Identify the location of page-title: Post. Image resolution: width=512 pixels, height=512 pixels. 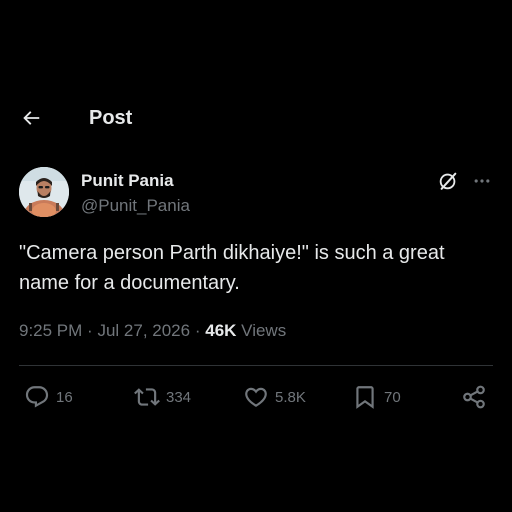
(111, 118).